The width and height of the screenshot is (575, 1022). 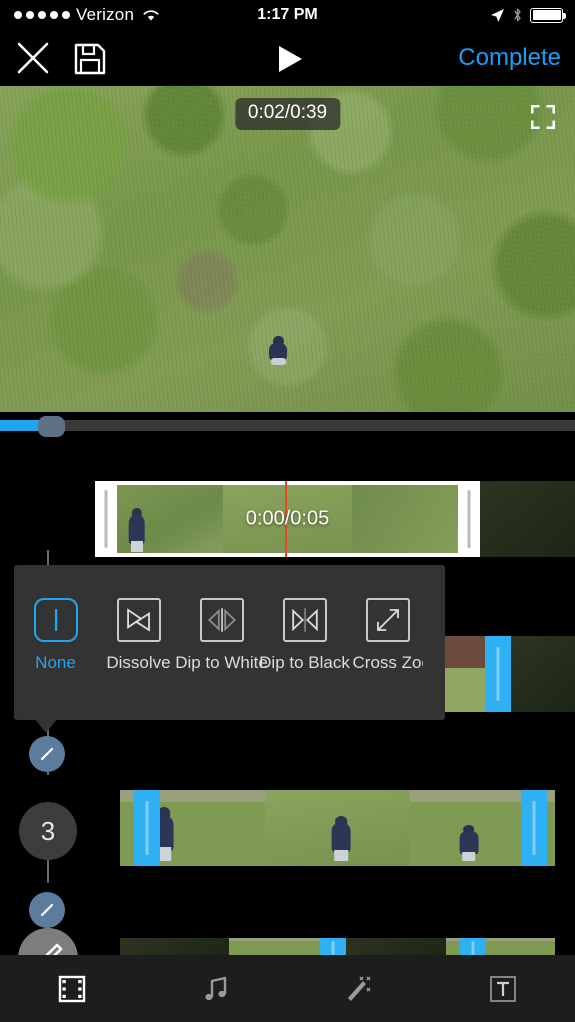 I want to click on film-strip-icon, so click(x=72, y=989).